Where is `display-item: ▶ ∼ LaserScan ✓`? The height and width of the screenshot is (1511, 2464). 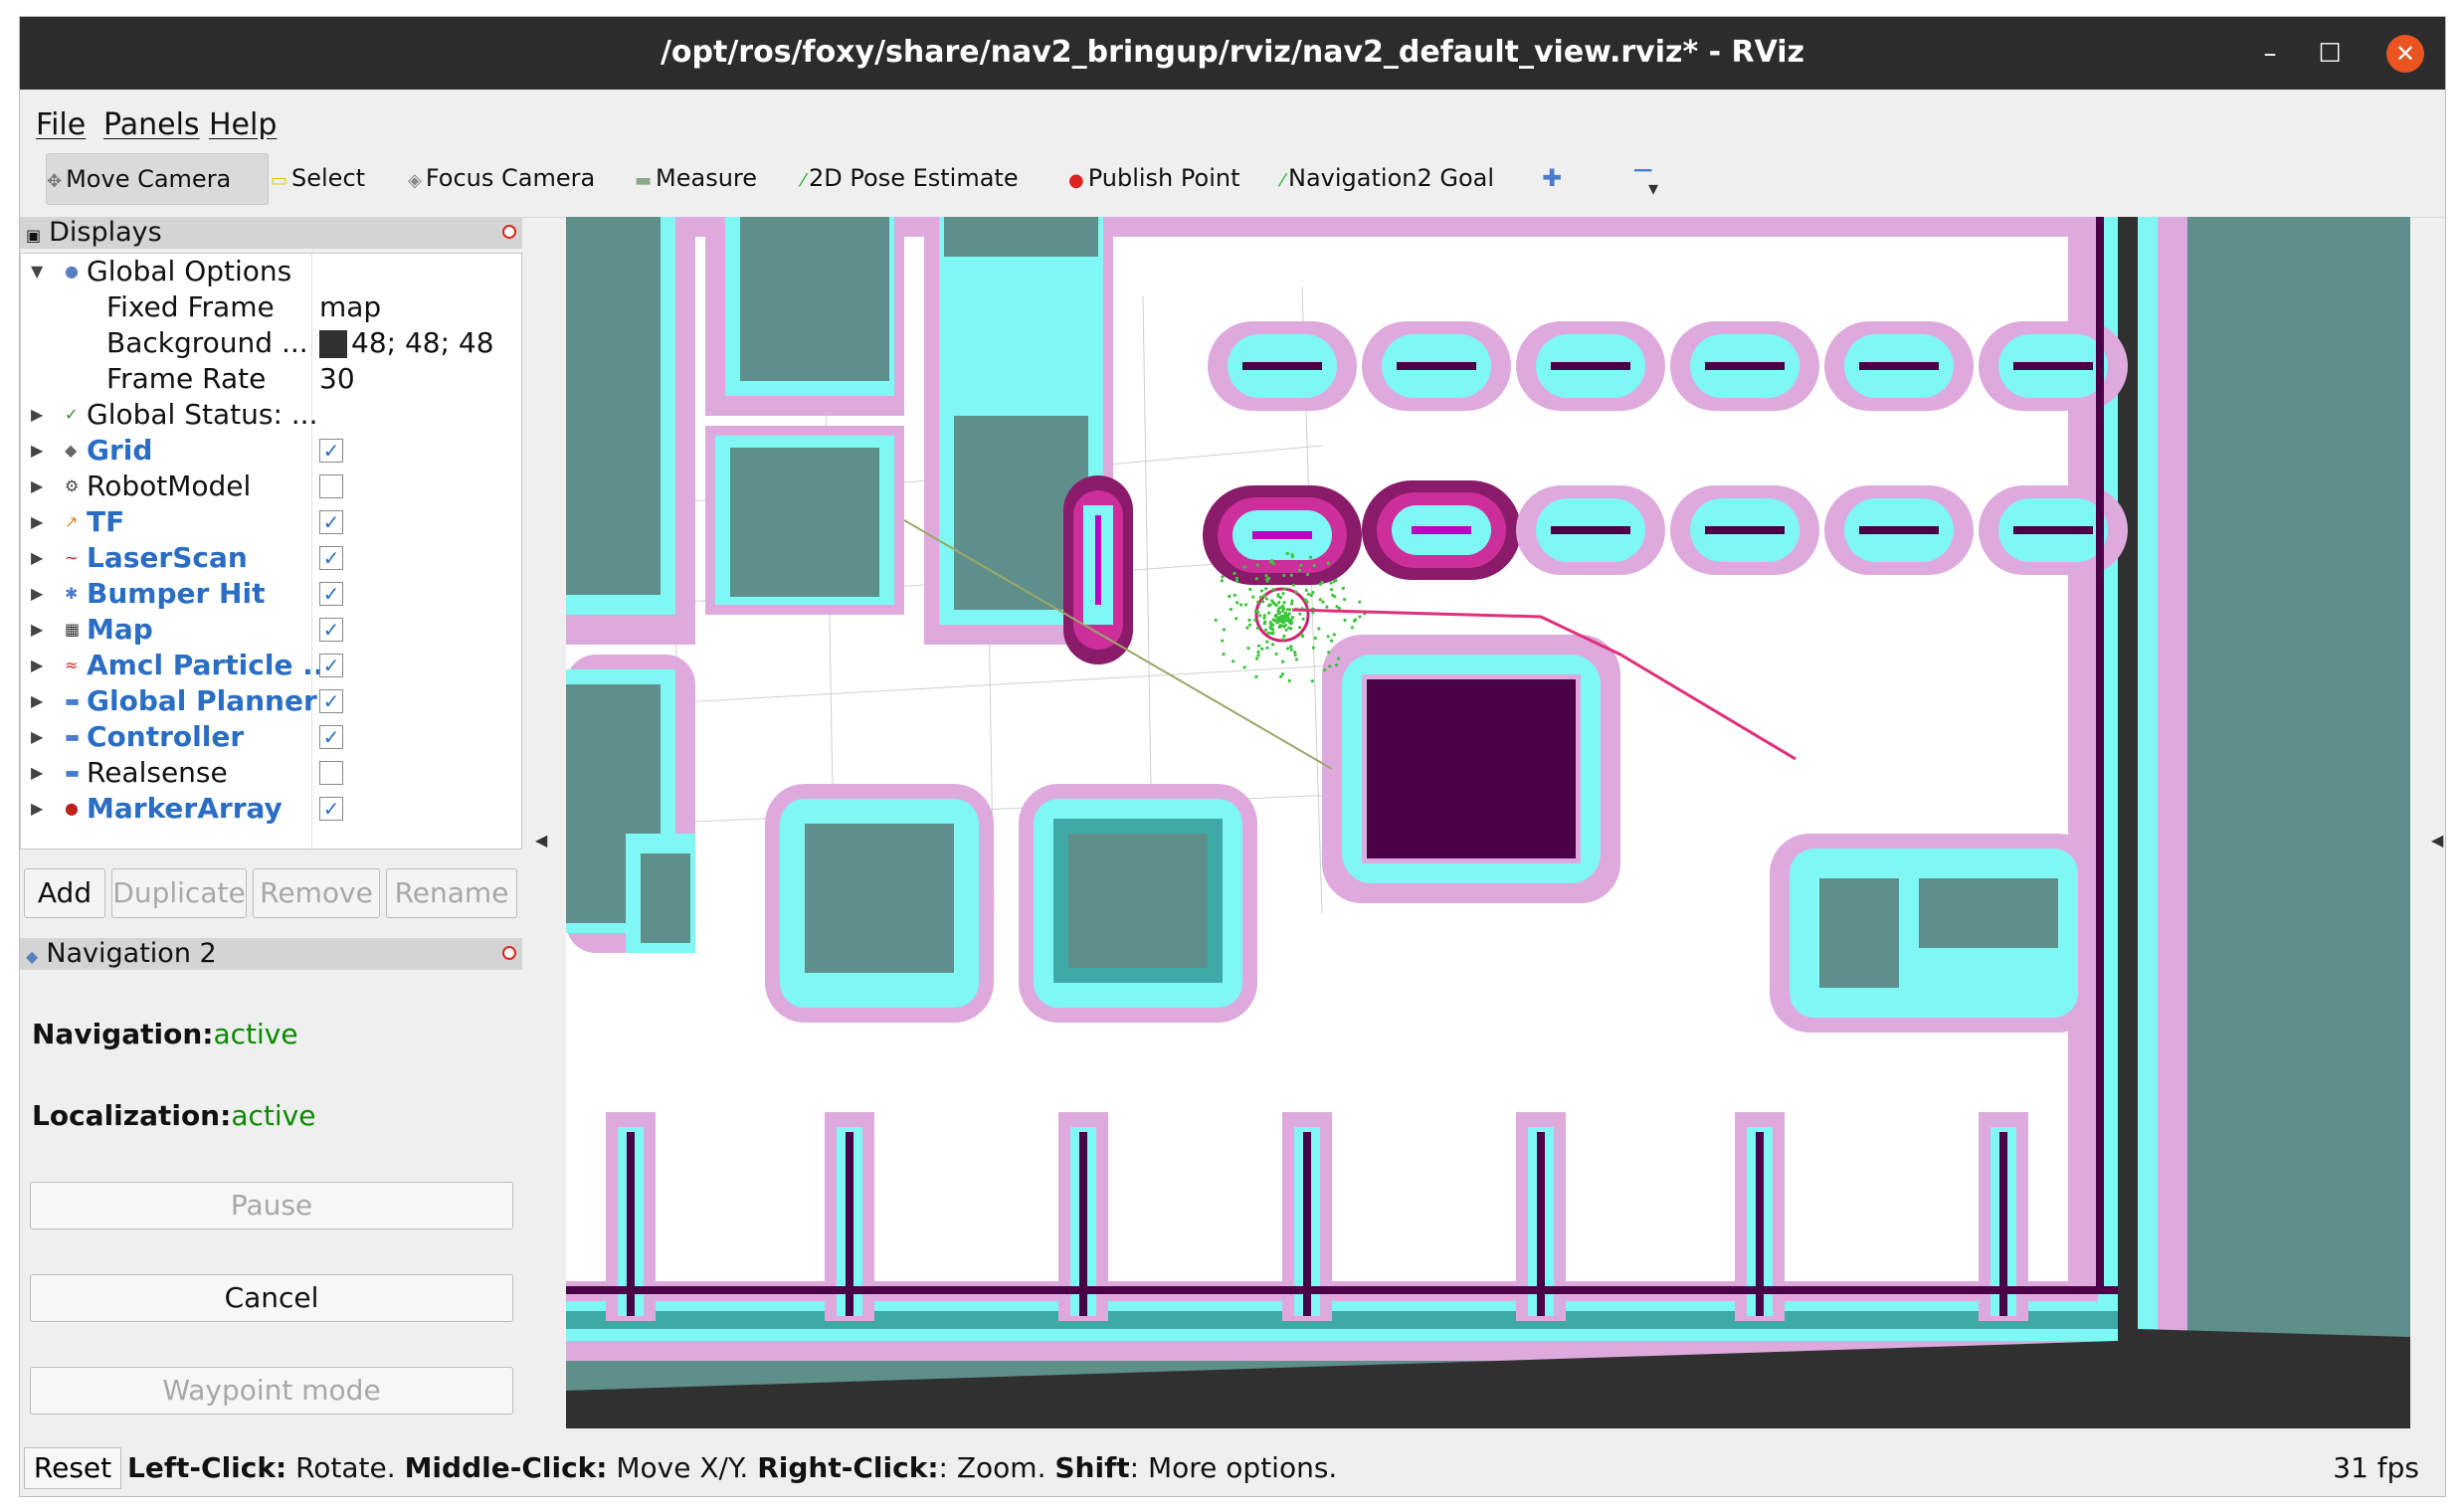 display-item: ▶ ∼ LaserScan ✓ is located at coordinates (271, 558).